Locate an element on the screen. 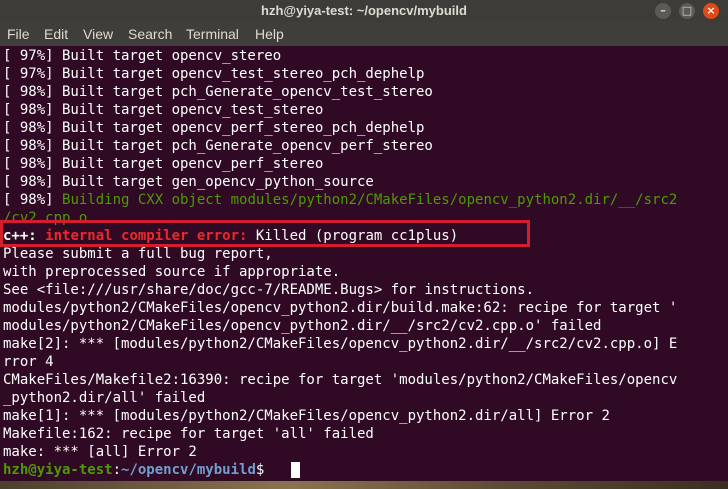 This screenshot has height=489, width=728. window-title: hzh@yiya-test: ~/opencv/mybuild is located at coordinates (364, 10).